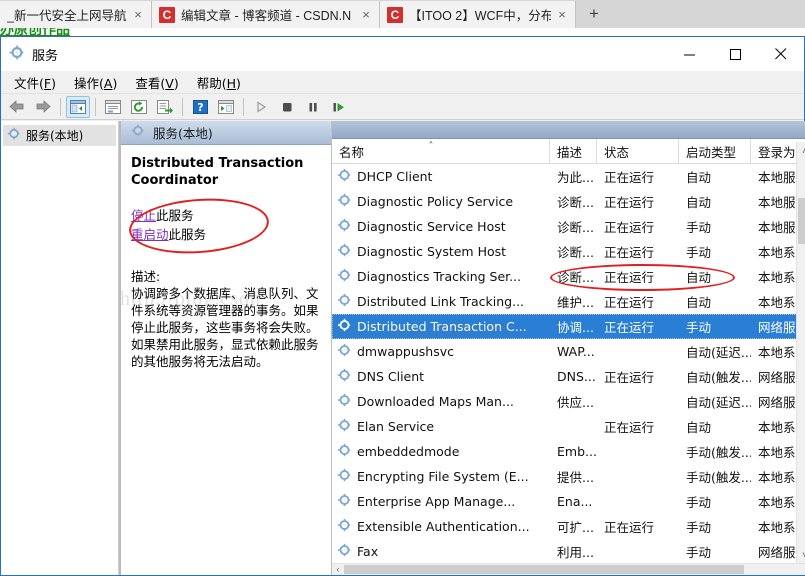 The height and width of the screenshot is (576, 805). Describe the element at coordinates (45, 56) in the screenshot. I see `window-title: 服务` at that location.